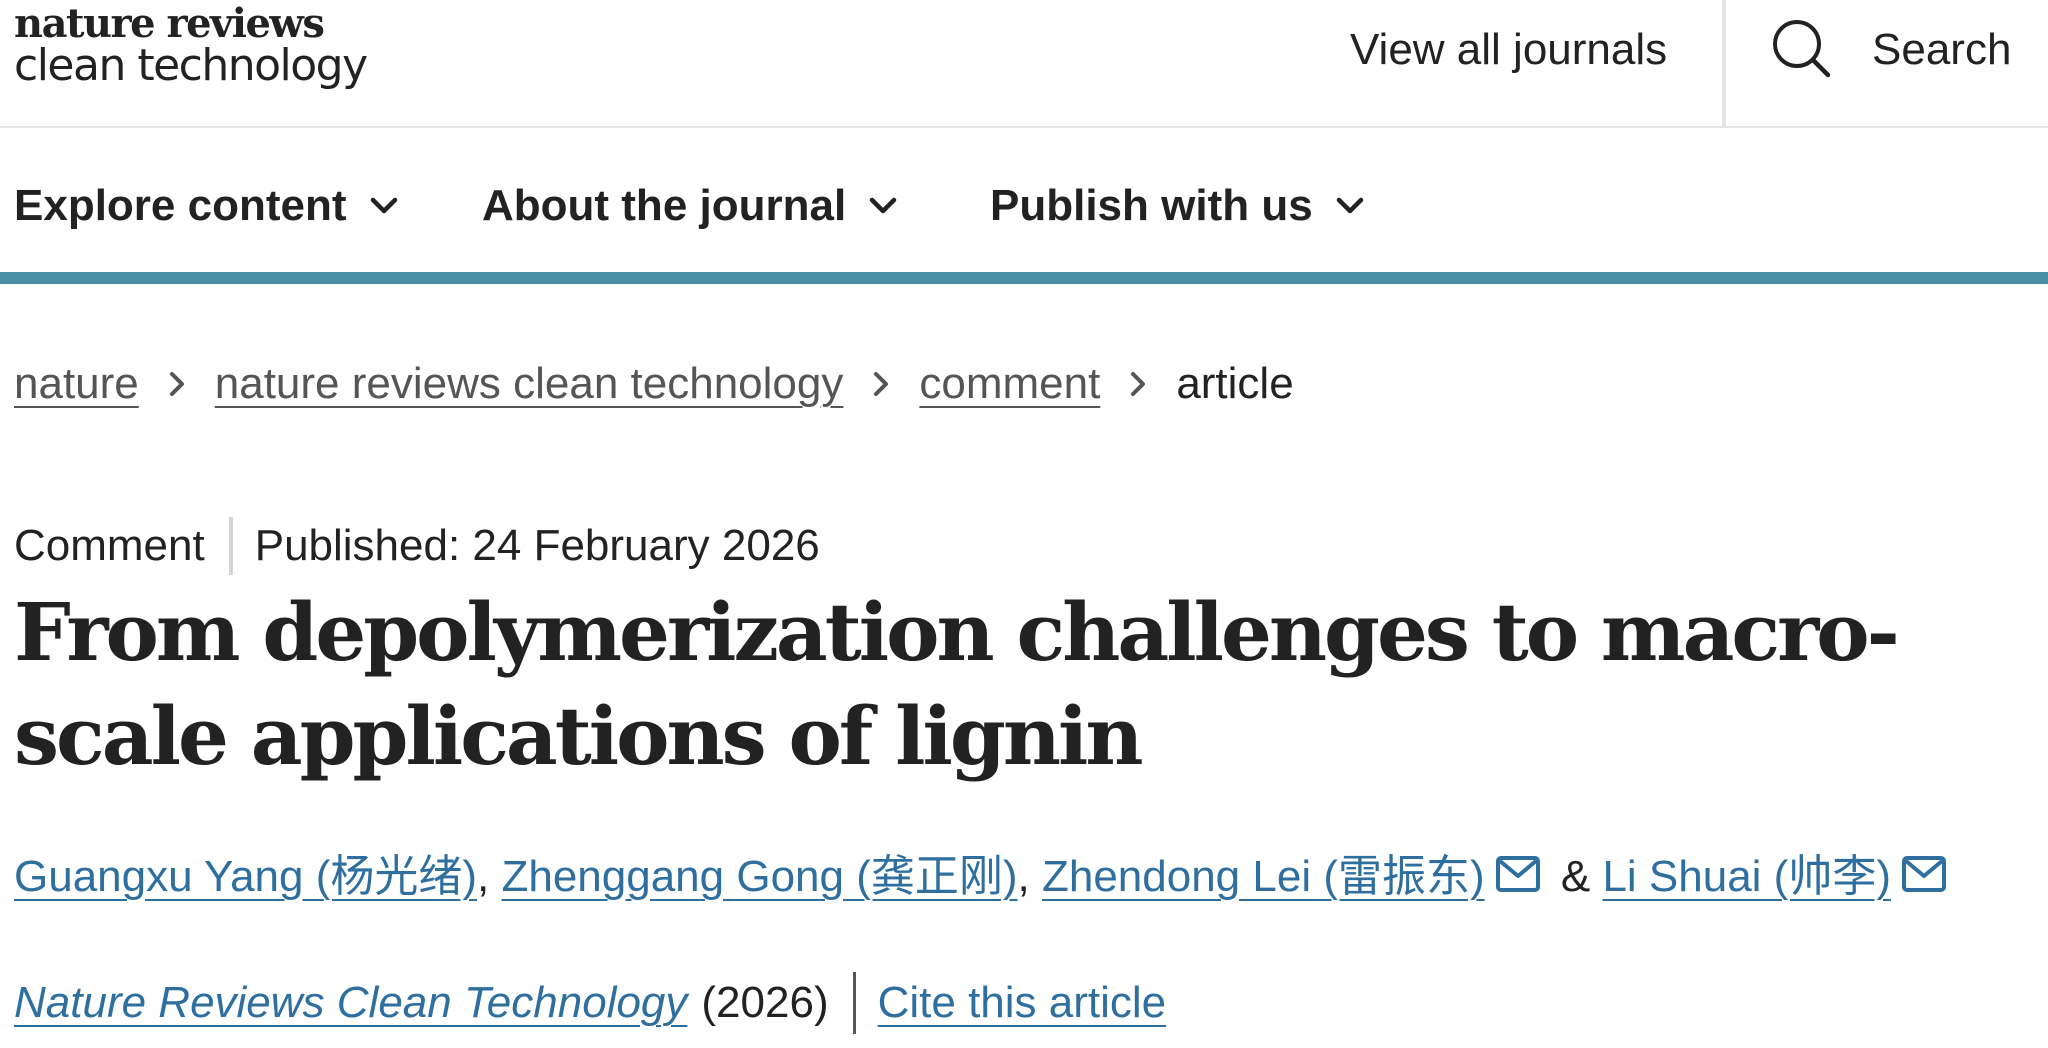 The width and height of the screenshot is (2048, 1048). I want to click on citation-divider, so click(854, 1003).